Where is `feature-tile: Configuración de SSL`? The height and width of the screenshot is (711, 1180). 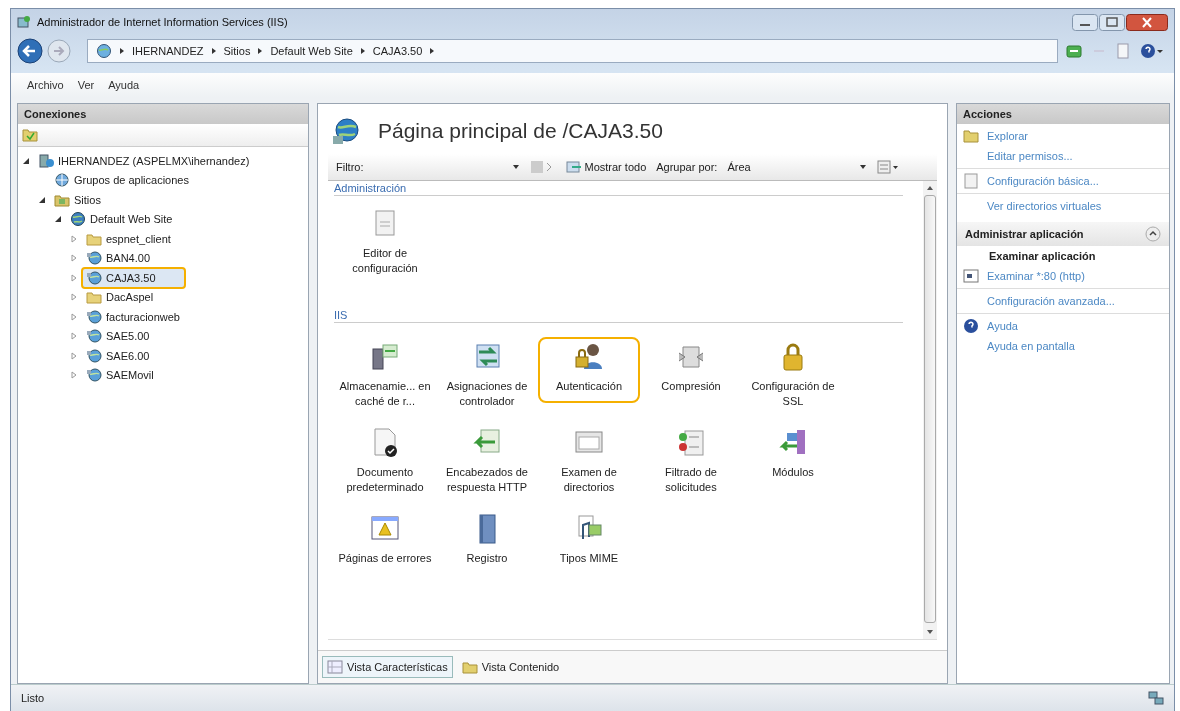 feature-tile: Configuración de SSL is located at coordinates (793, 370).